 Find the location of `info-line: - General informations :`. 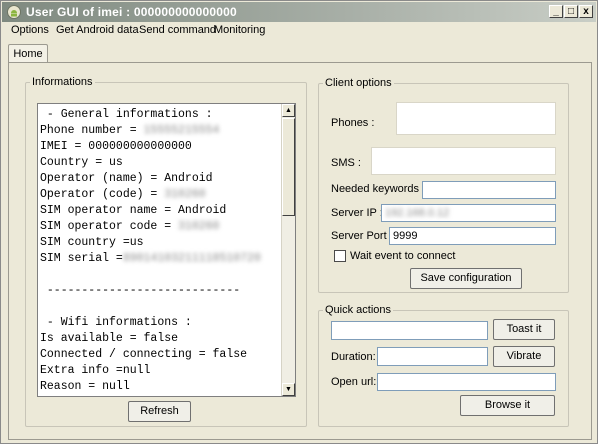

info-line: - General informations : is located at coordinates (126, 114).